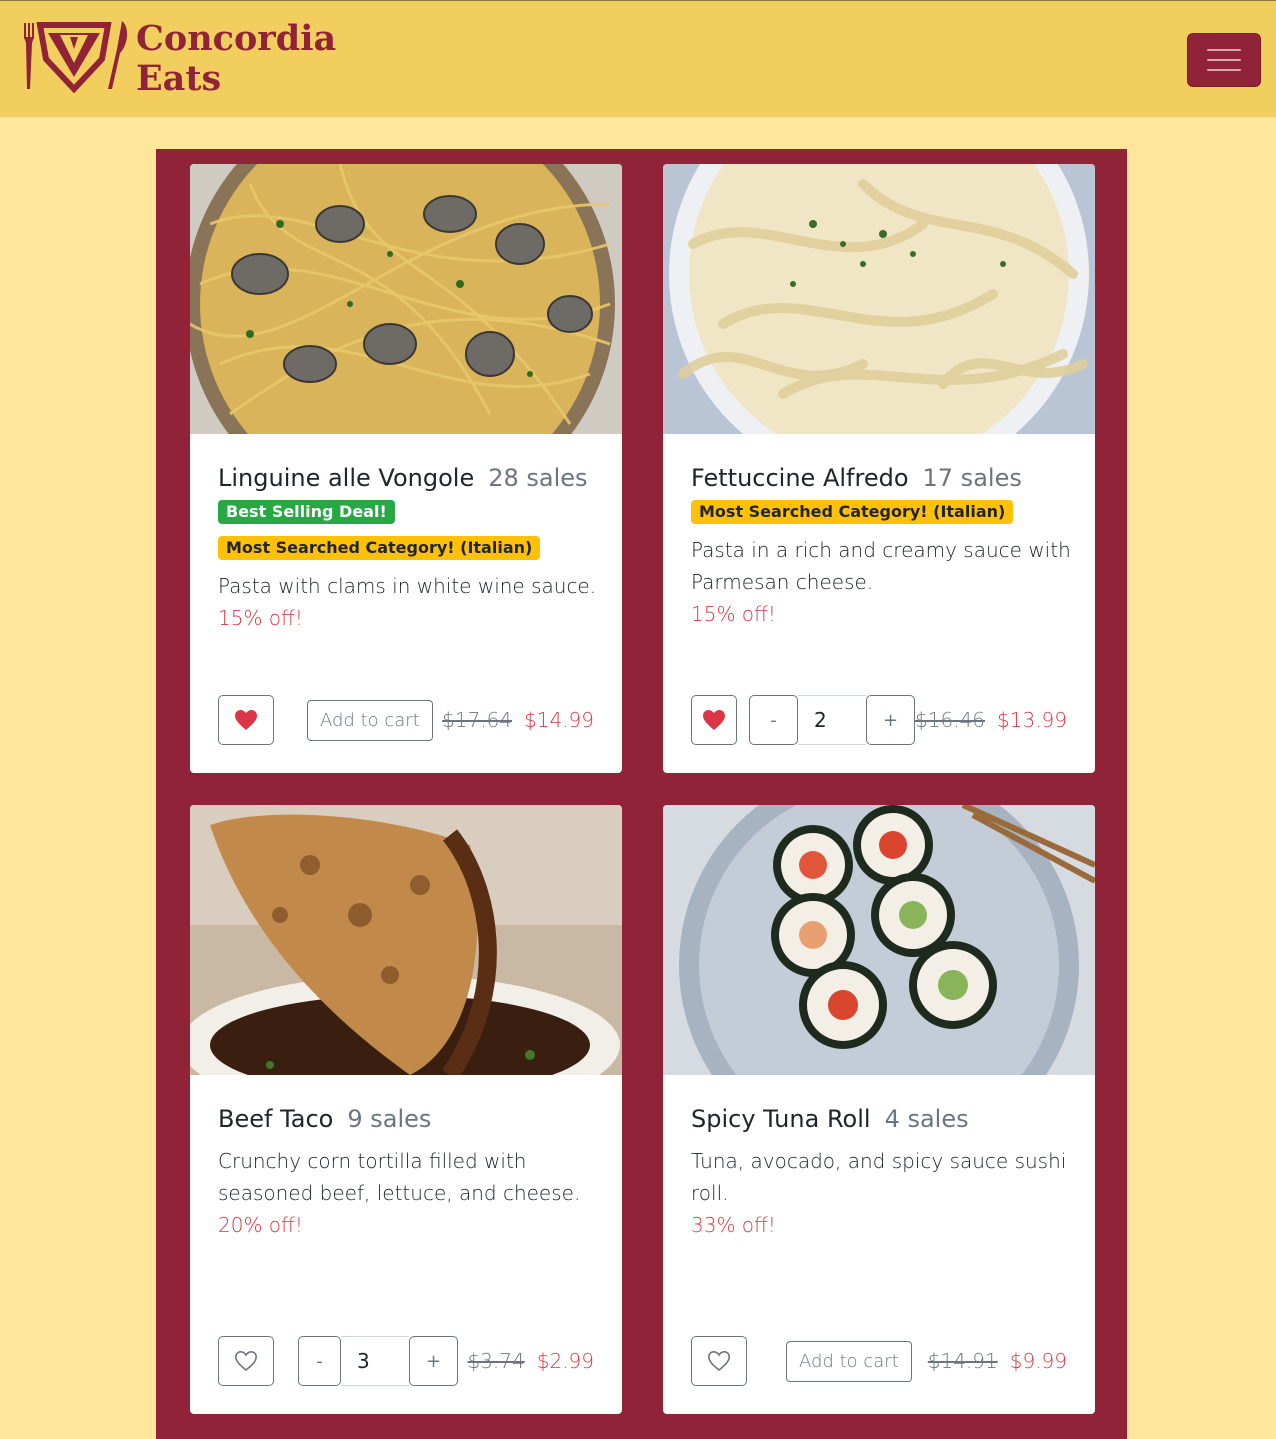  Describe the element at coordinates (406, 299) in the screenshot. I see `product-image-linguine` at that location.